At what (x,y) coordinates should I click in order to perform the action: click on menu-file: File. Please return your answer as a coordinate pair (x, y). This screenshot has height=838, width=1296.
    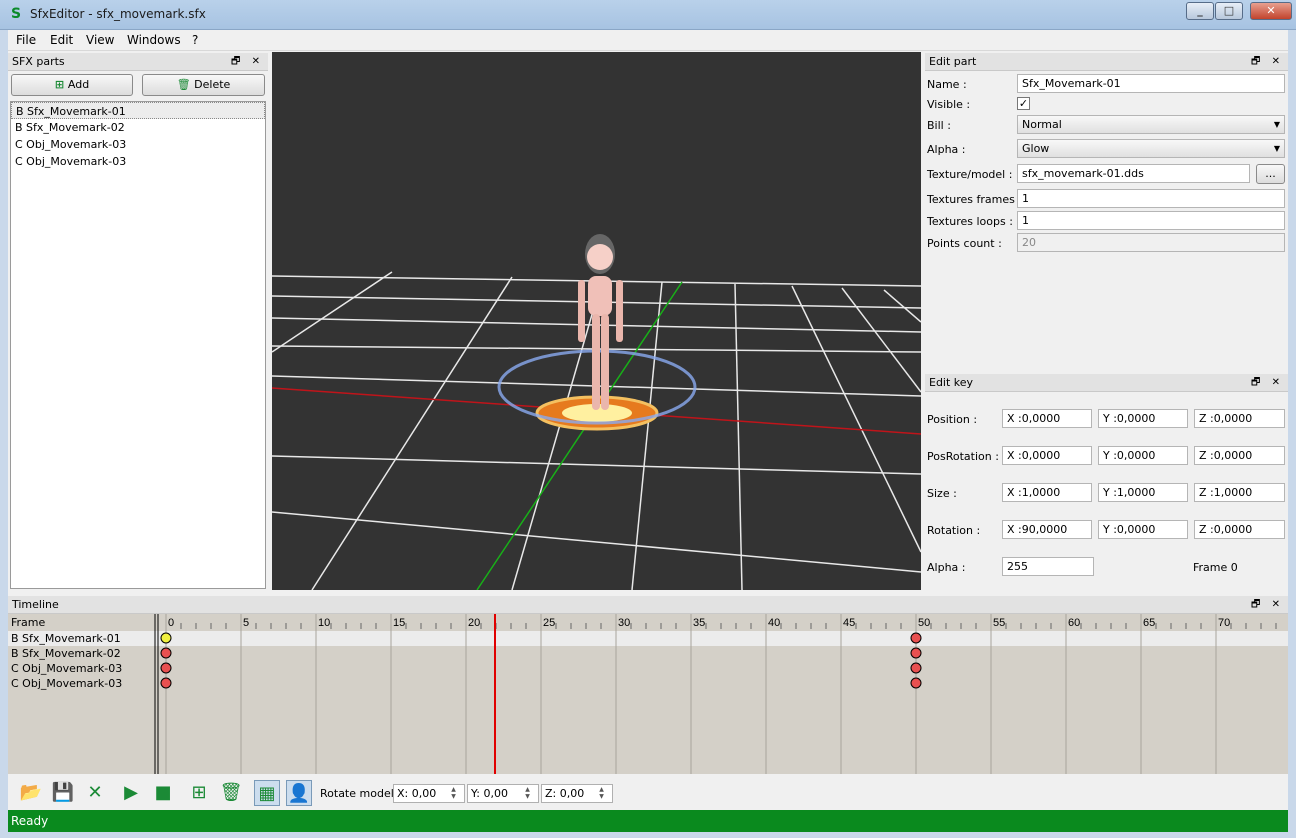
    Looking at the image, I should click on (26, 40).